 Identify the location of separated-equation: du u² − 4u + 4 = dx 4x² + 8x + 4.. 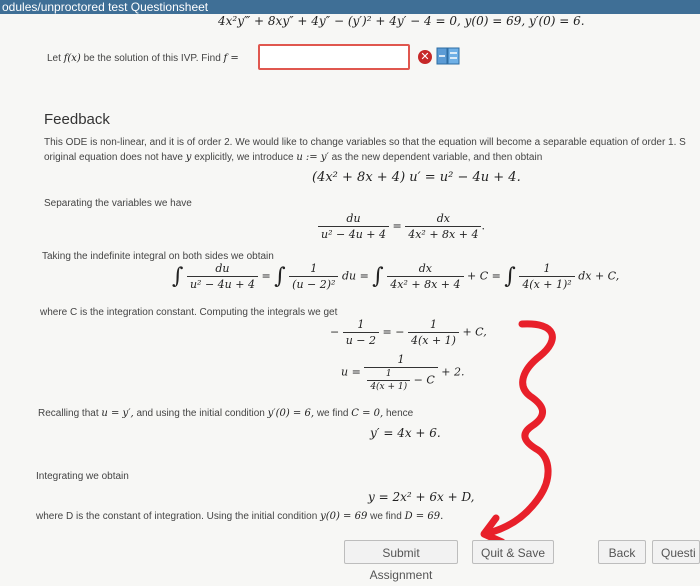
(401, 226).